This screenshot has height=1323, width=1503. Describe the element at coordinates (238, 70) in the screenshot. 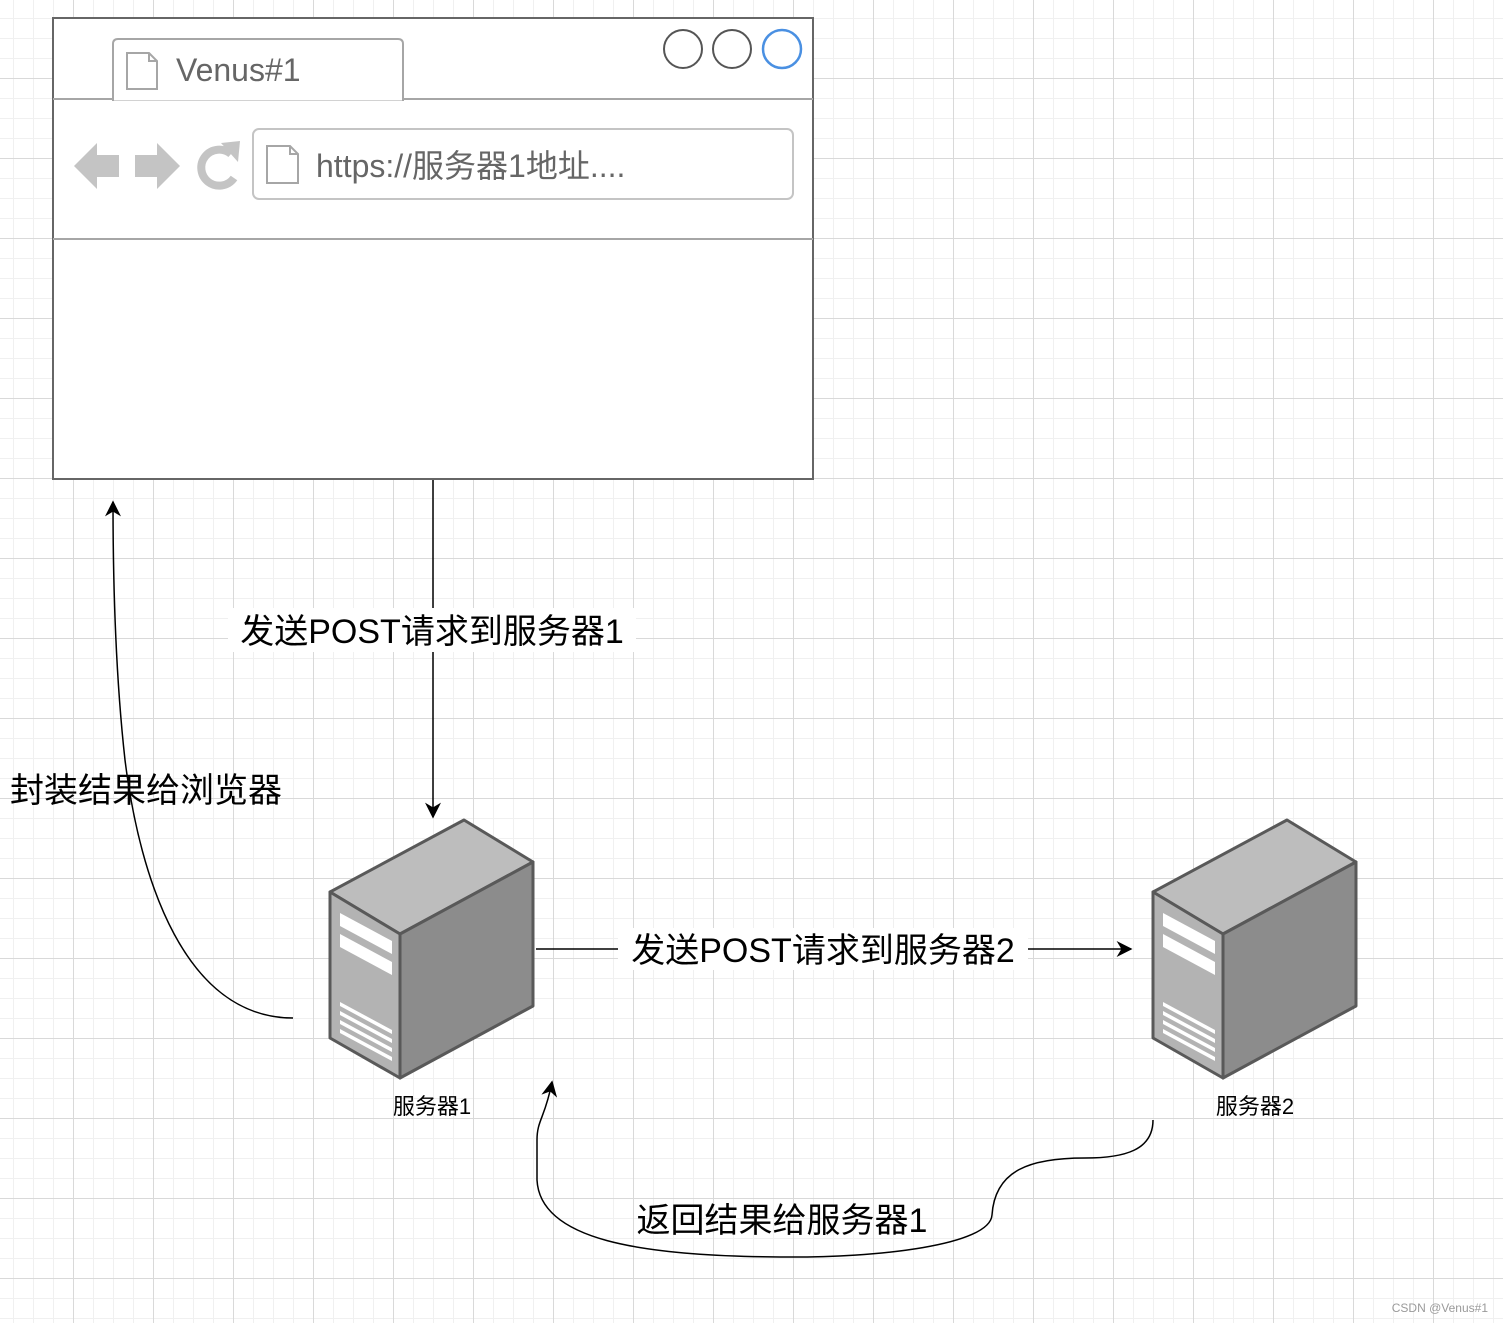

I see `tab-title: Venus#1` at that location.